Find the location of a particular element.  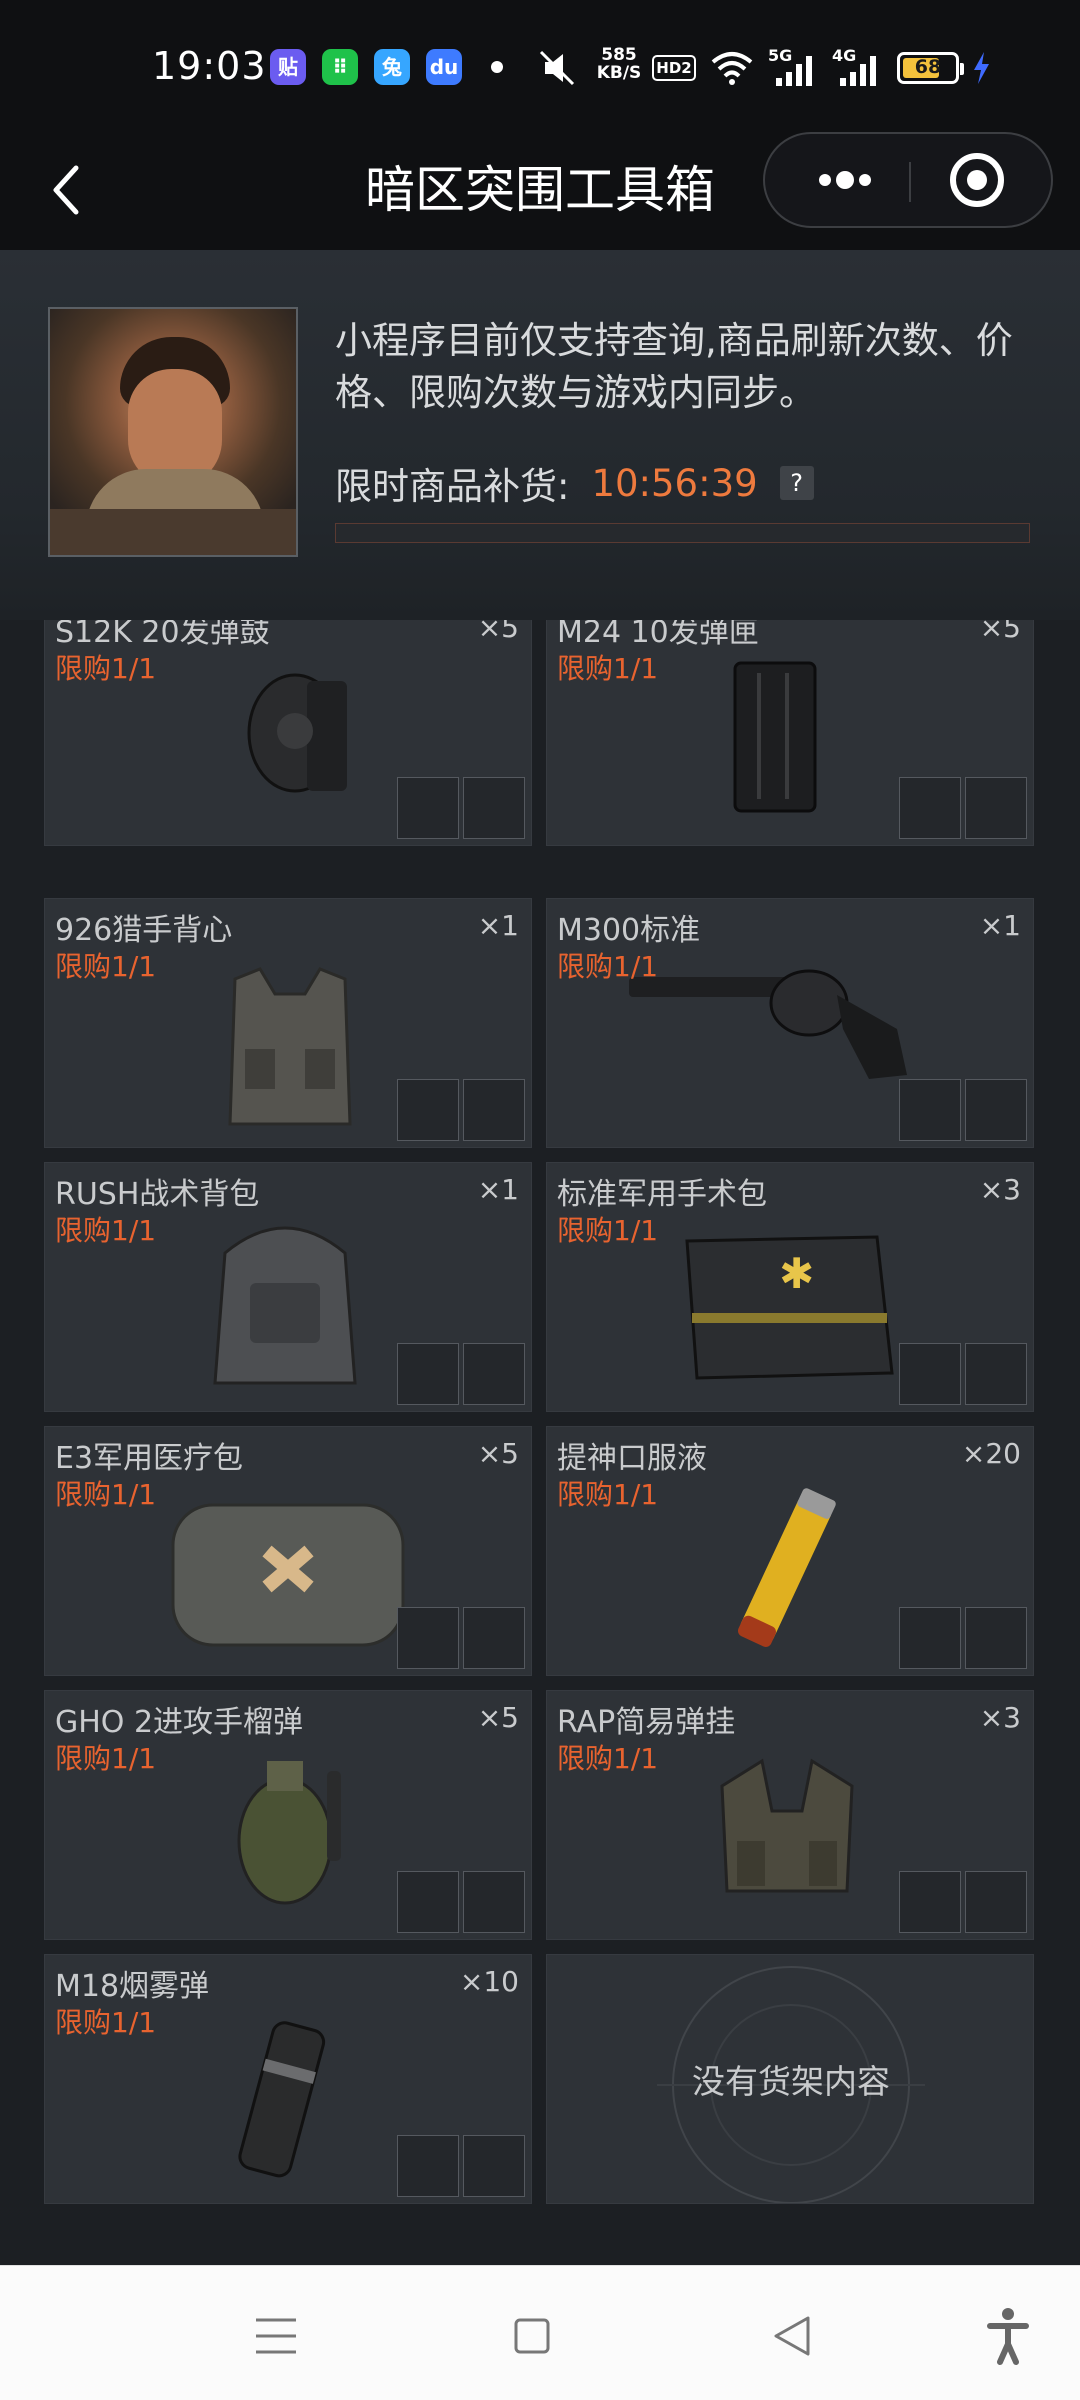

mute-icon is located at coordinates (557, 68).